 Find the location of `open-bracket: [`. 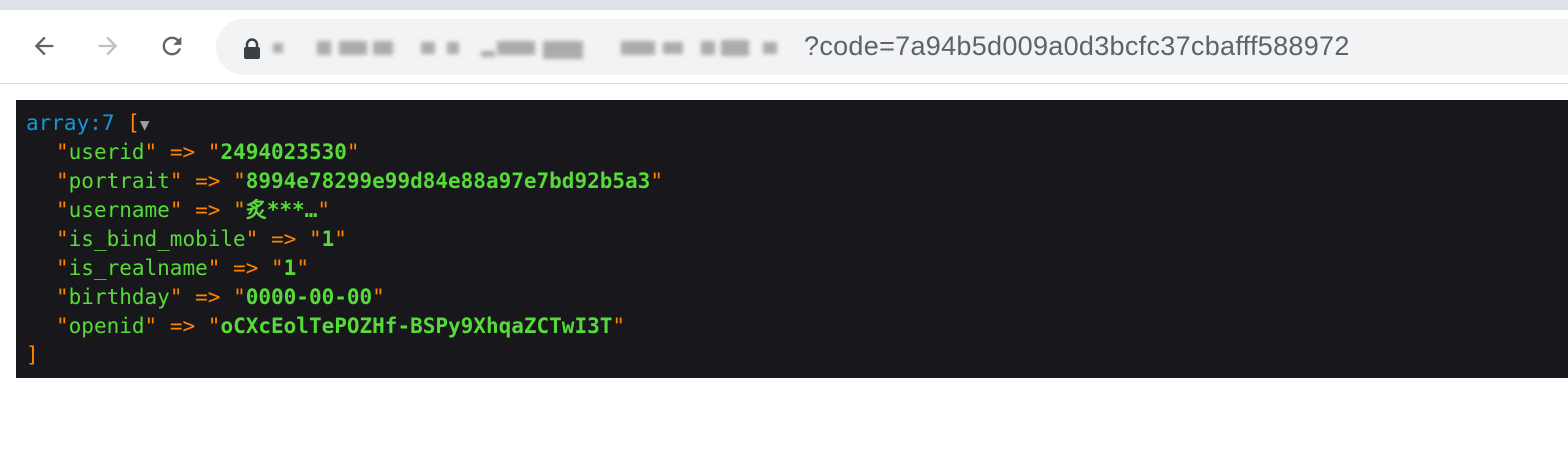

open-bracket: [ is located at coordinates (133, 123).